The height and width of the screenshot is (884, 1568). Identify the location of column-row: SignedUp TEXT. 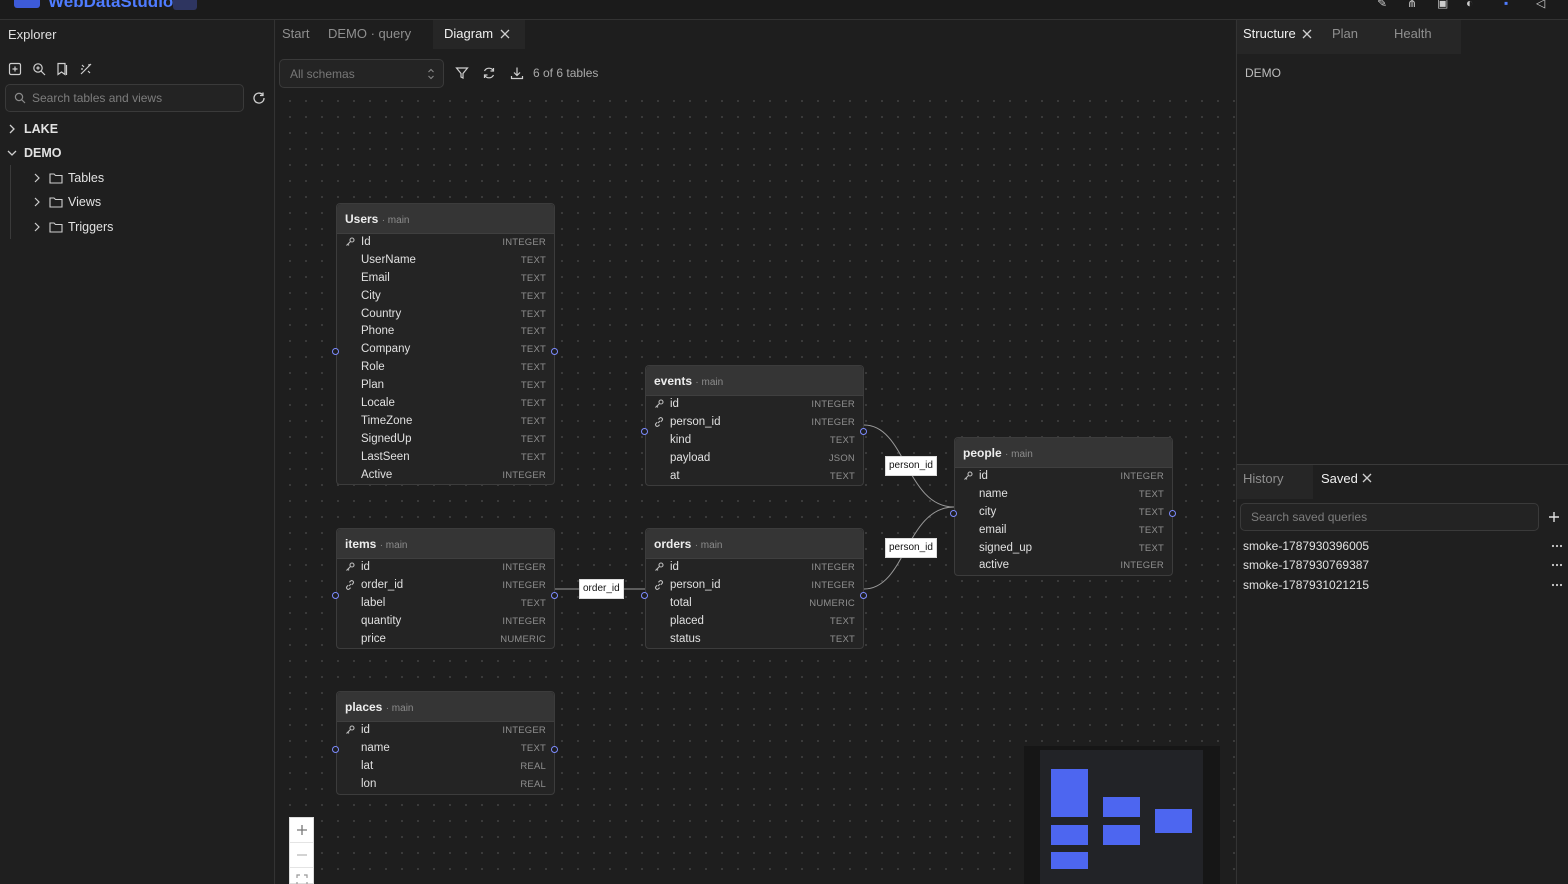
(445, 440).